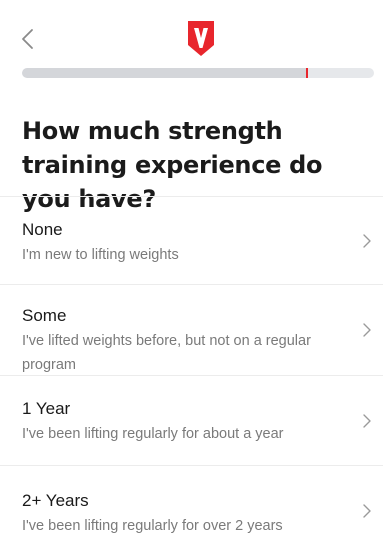  I want to click on back-button, so click(29, 39).